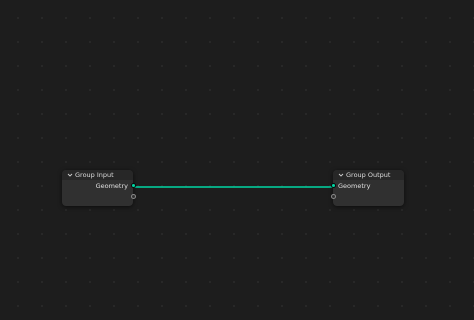  Describe the element at coordinates (333, 196) in the screenshot. I see `empty-input-socket` at that location.